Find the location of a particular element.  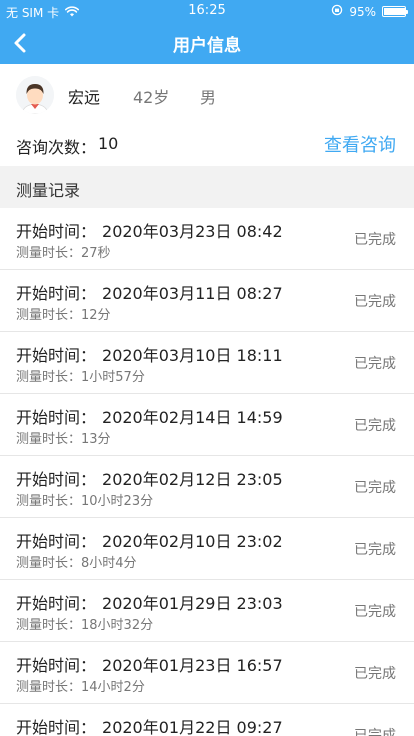

record-start-time: 2020年03月10日 18:11 is located at coordinates (192, 355).